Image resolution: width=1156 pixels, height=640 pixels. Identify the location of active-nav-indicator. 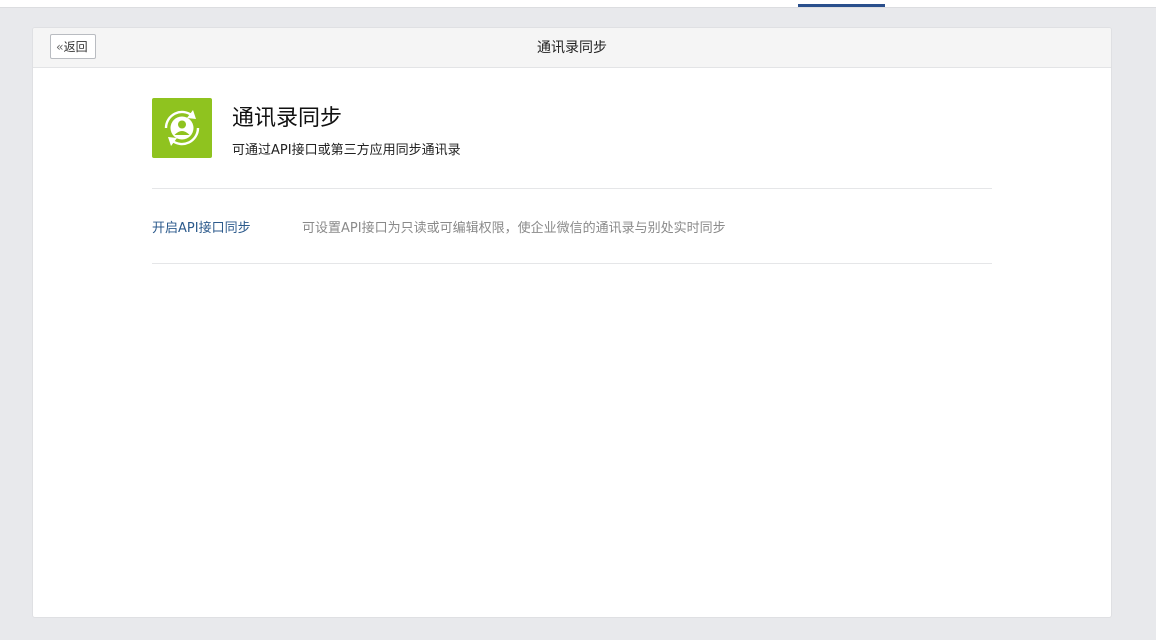
(841, 5).